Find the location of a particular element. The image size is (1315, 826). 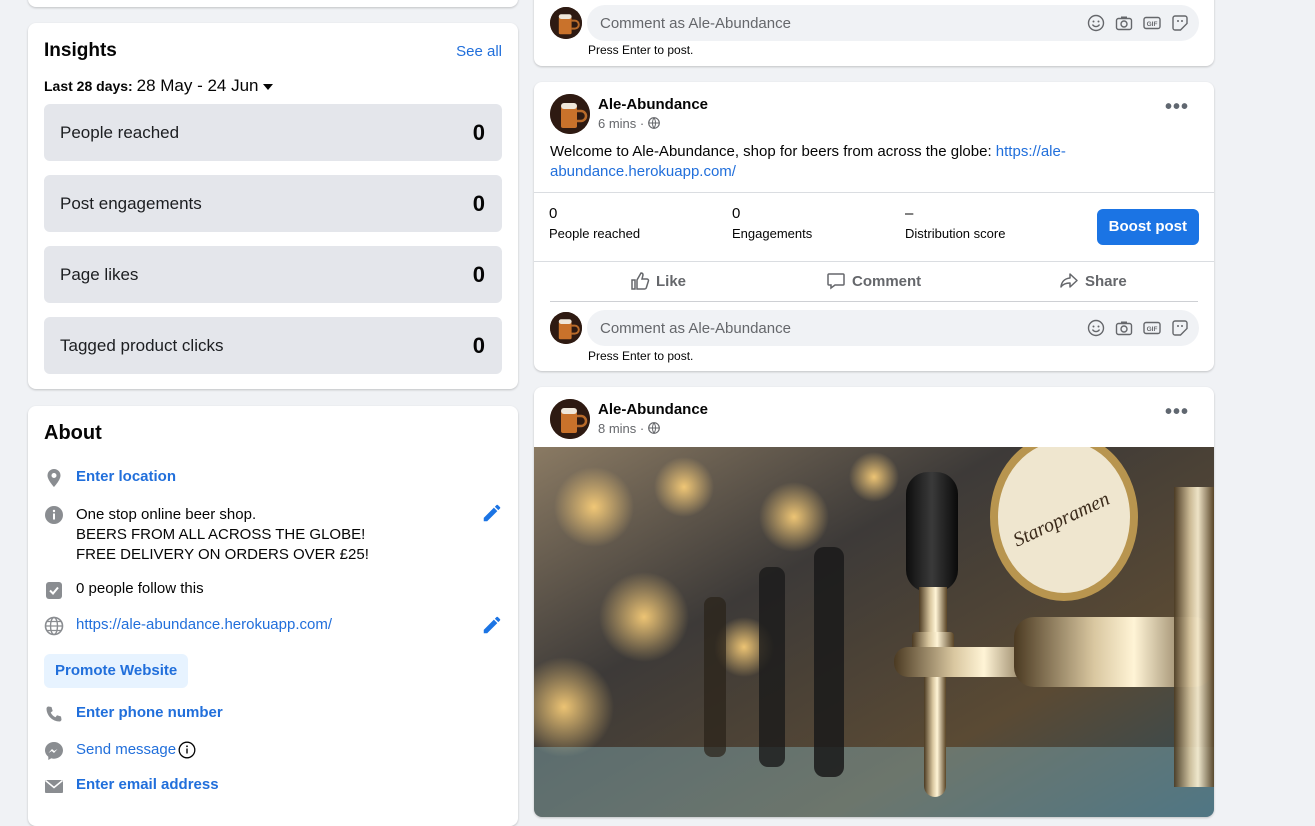

website-link: https://ale-abundance.herokuapp.com/ is located at coordinates (204, 624).